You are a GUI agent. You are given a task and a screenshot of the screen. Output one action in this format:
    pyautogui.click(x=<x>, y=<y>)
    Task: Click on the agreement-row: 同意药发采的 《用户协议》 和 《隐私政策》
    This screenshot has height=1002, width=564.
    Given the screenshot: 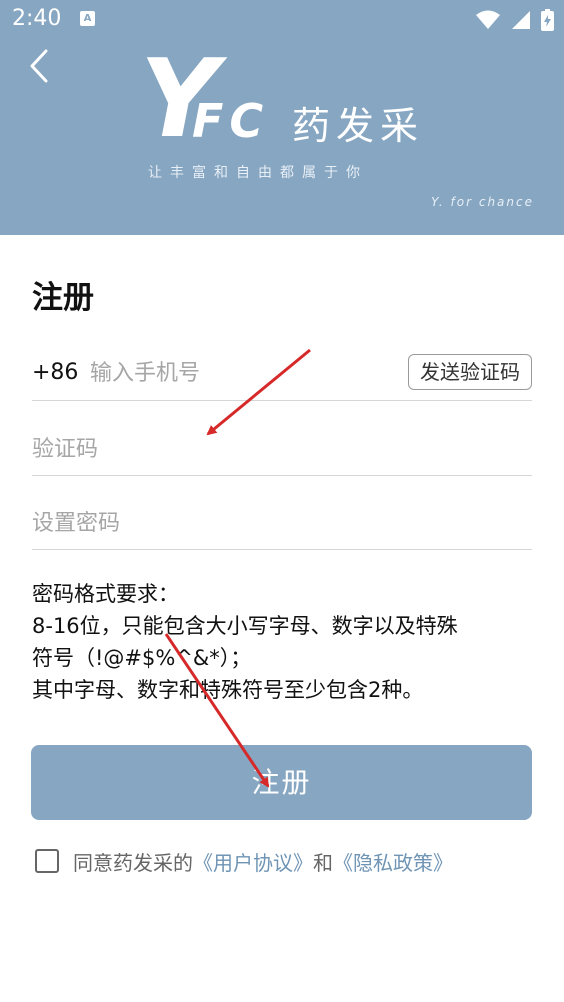 What is the action you would take?
    pyautogui.click(x=244, y=861)
    